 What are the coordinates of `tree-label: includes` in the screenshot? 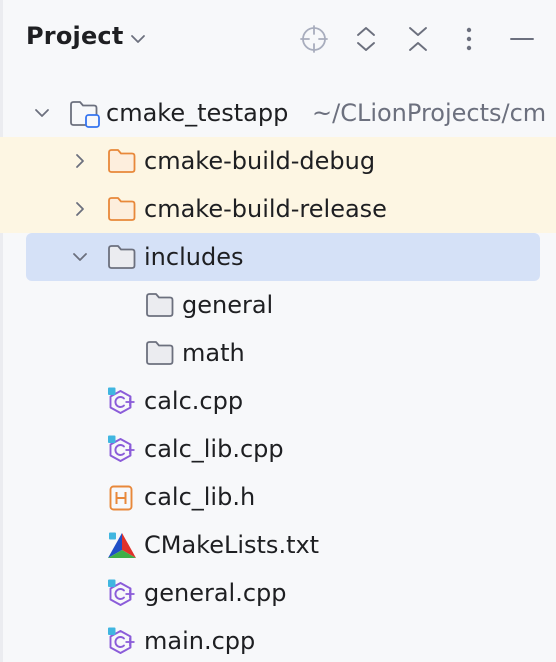 It's located at (194, 257).